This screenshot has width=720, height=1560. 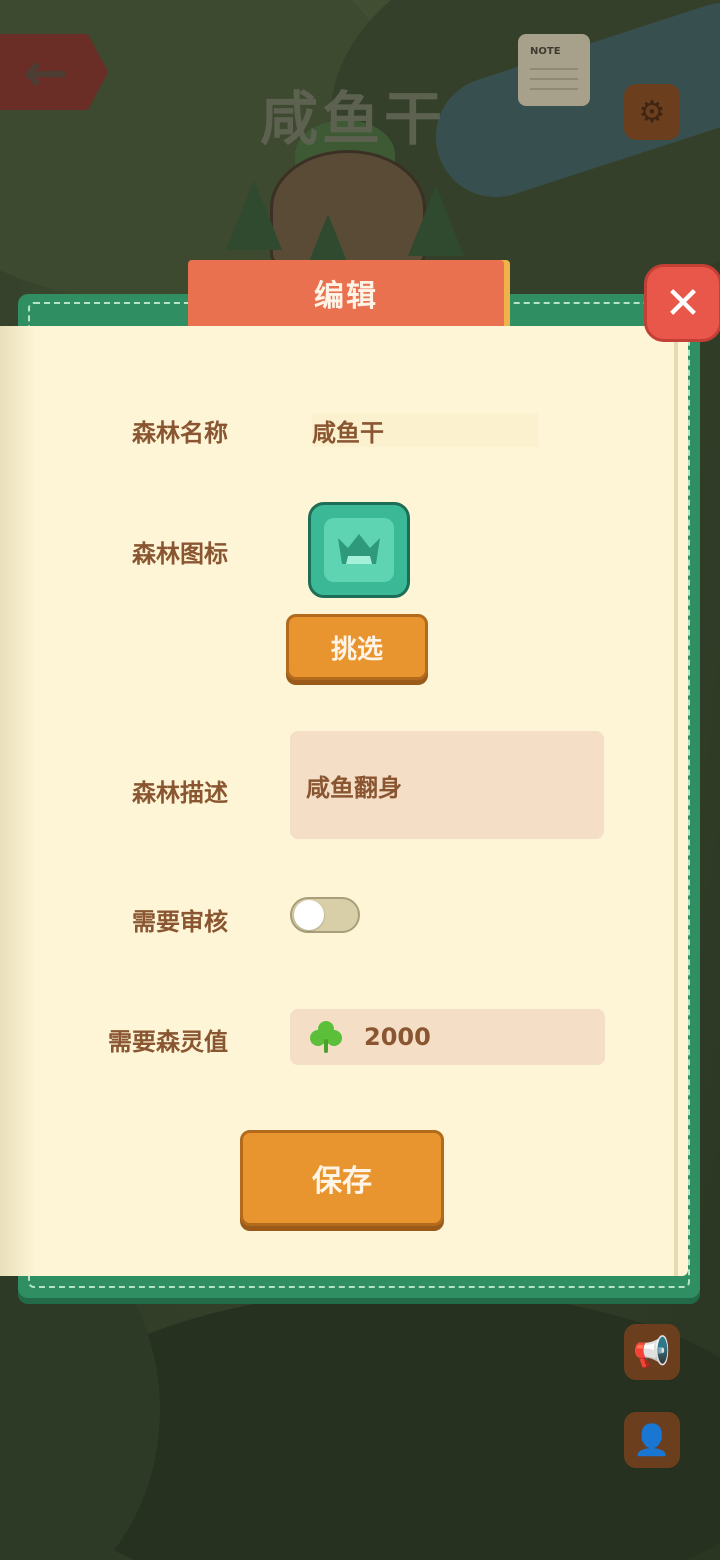 What do you see at coordinates (354, 787) in the screenshot?
I see `forest-desc-value: 咸鱼翻身` at bounding box center [354, 787].